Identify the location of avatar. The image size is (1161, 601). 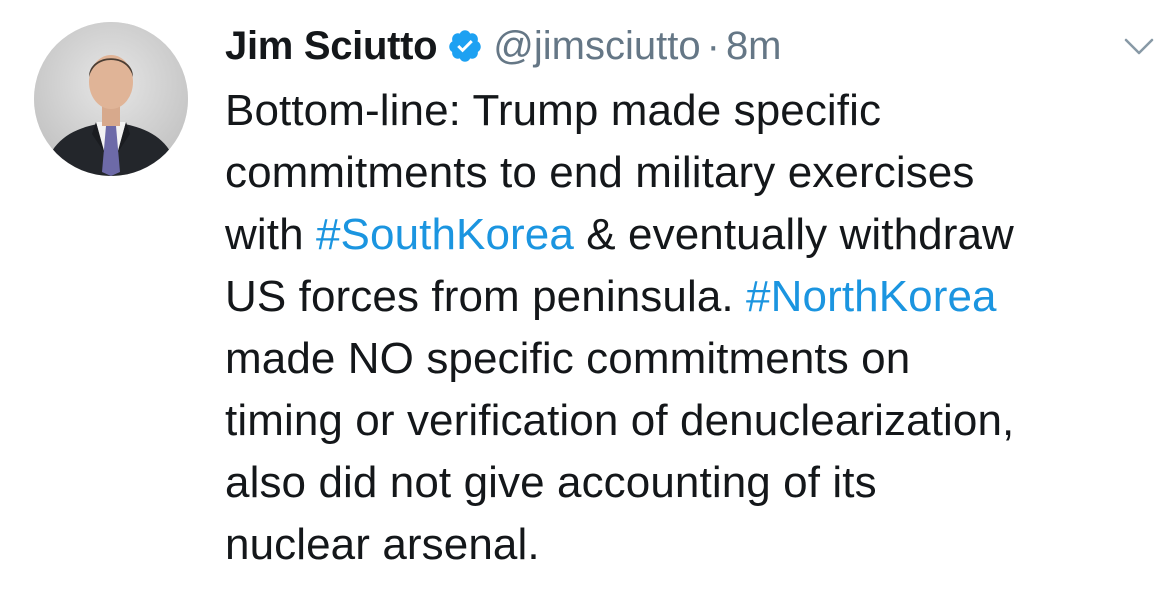
(111, 99).